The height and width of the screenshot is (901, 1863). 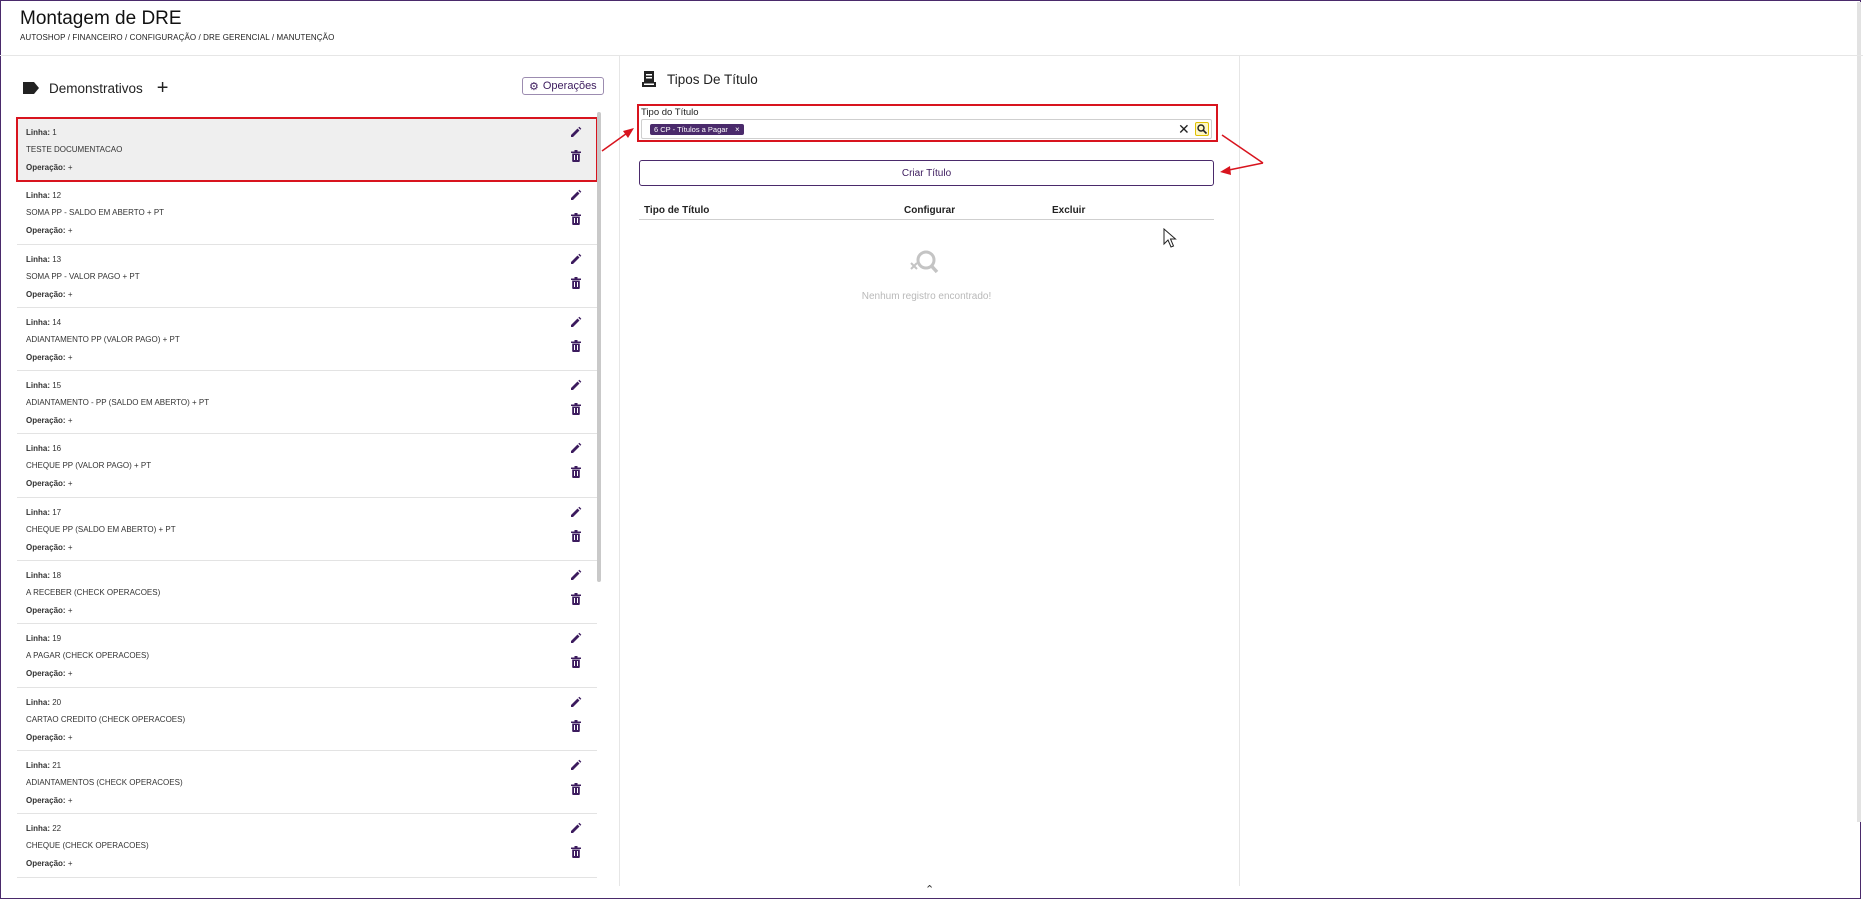 What do you see at coordinates (307, 149) in the screenshot?
I see `list-item: Linha: 1 TESTE DOCUMENTACAO Operação: +` at bounding box center [307, 149].